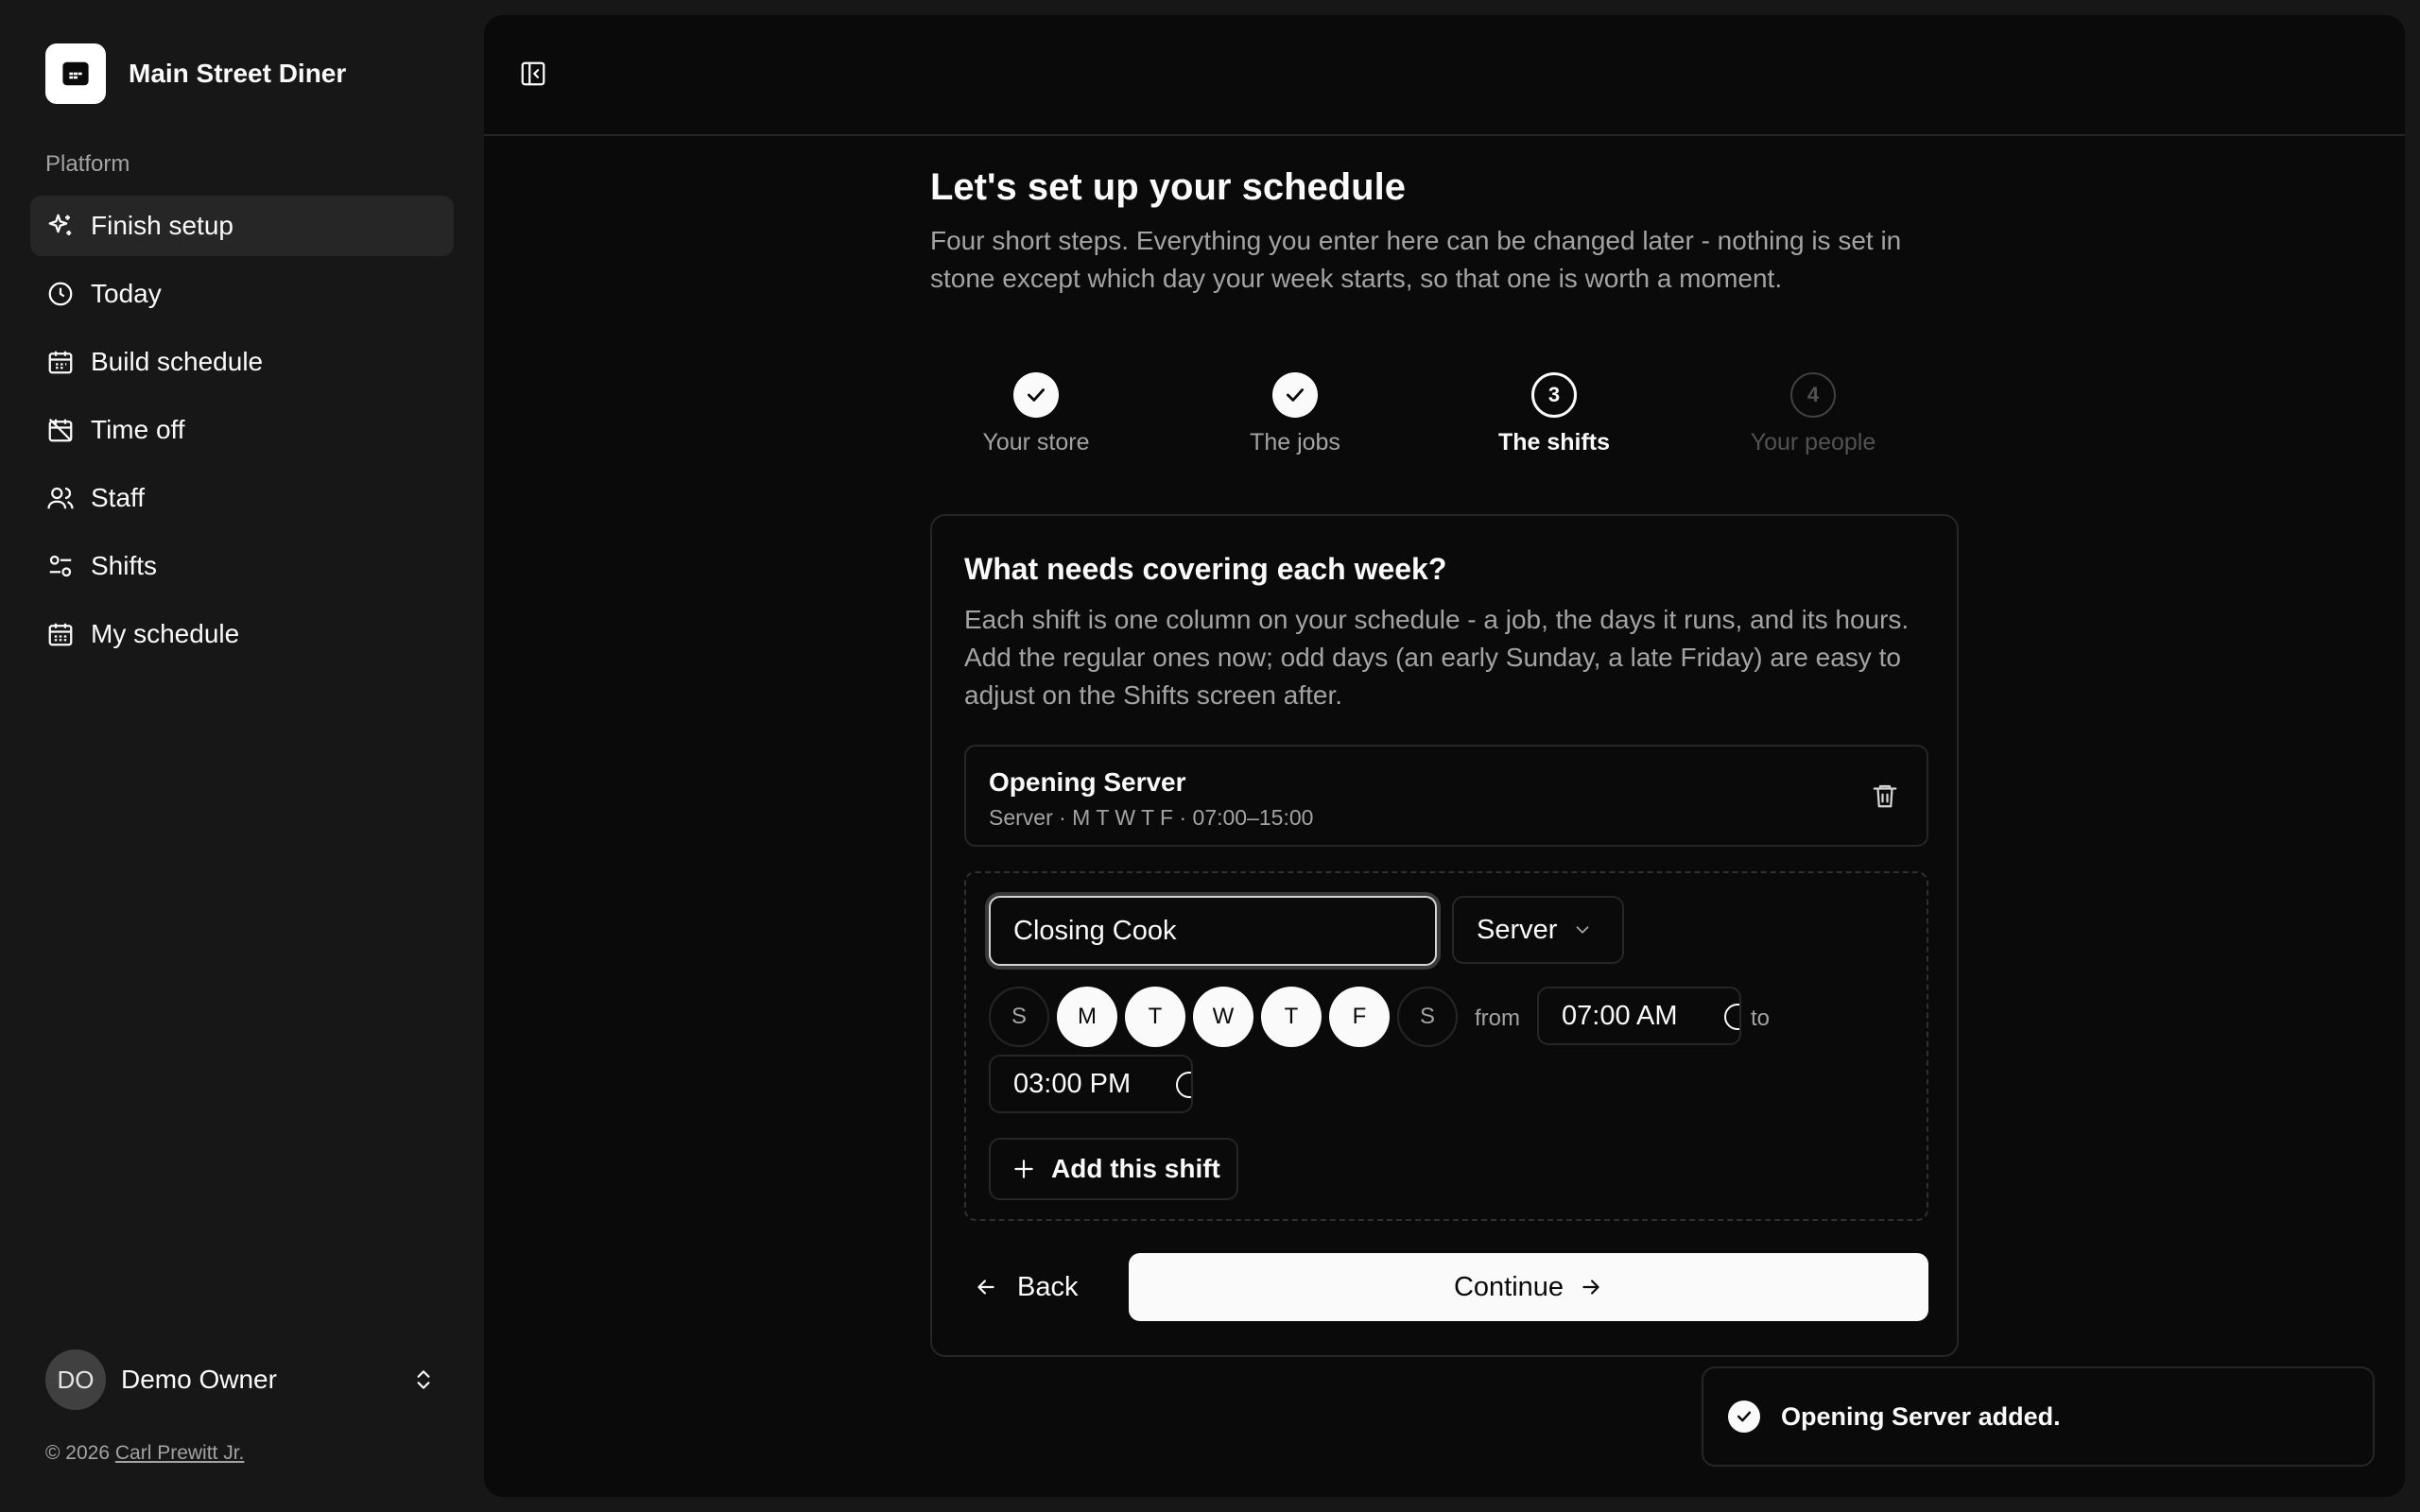 The width and height of the screenshot is (2420, 1512). What do you see at coordinates (1072, 1083) in the screenshot?
I see `end-time-value: 03:00 PM` at bounding box center [1072, 1083].